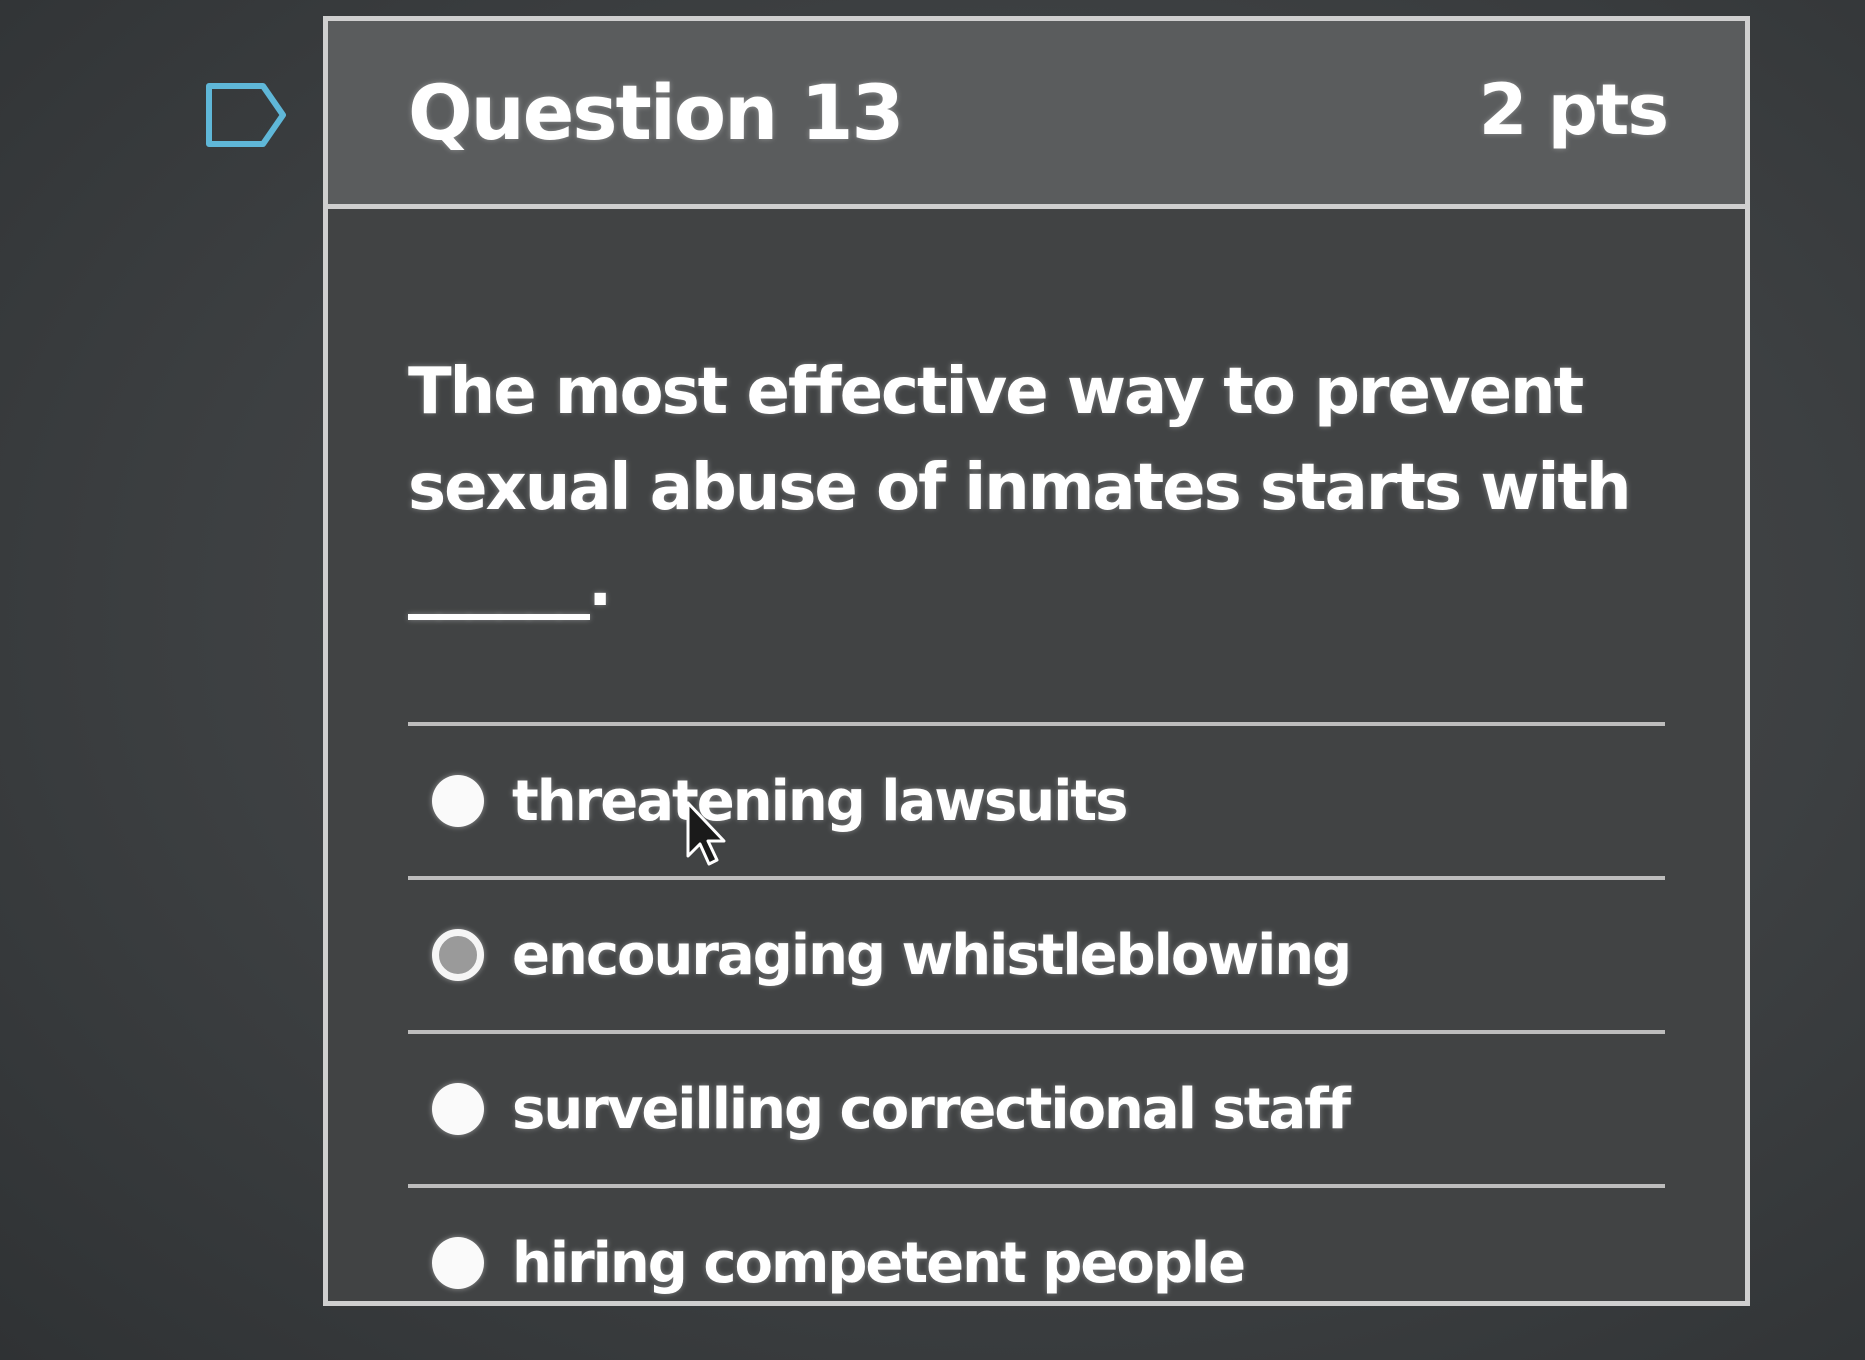  I want to click on answer-option-1: threatening lawsuits, so click(1036, 803).